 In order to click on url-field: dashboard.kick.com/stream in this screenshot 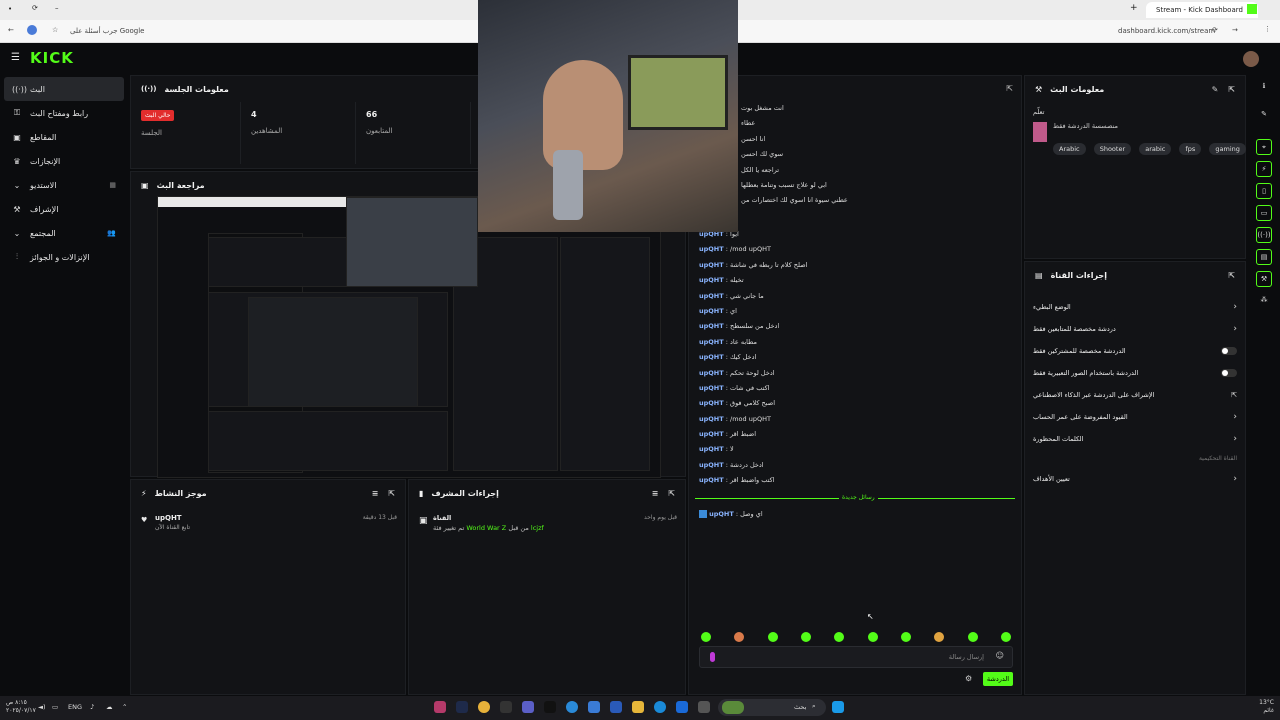, I will do `click(1166, 31)`.